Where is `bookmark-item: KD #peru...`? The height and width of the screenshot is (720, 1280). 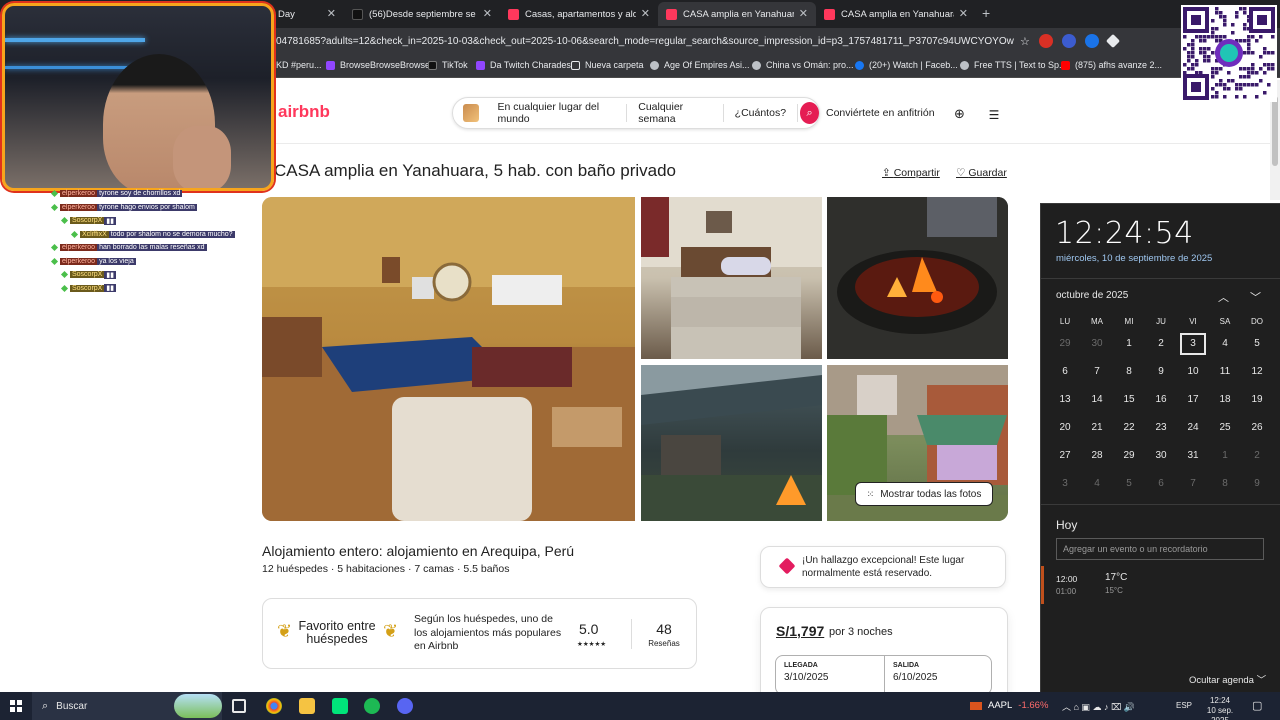
bookmark-item: KD #peru... is located at coordinates (299, 65).